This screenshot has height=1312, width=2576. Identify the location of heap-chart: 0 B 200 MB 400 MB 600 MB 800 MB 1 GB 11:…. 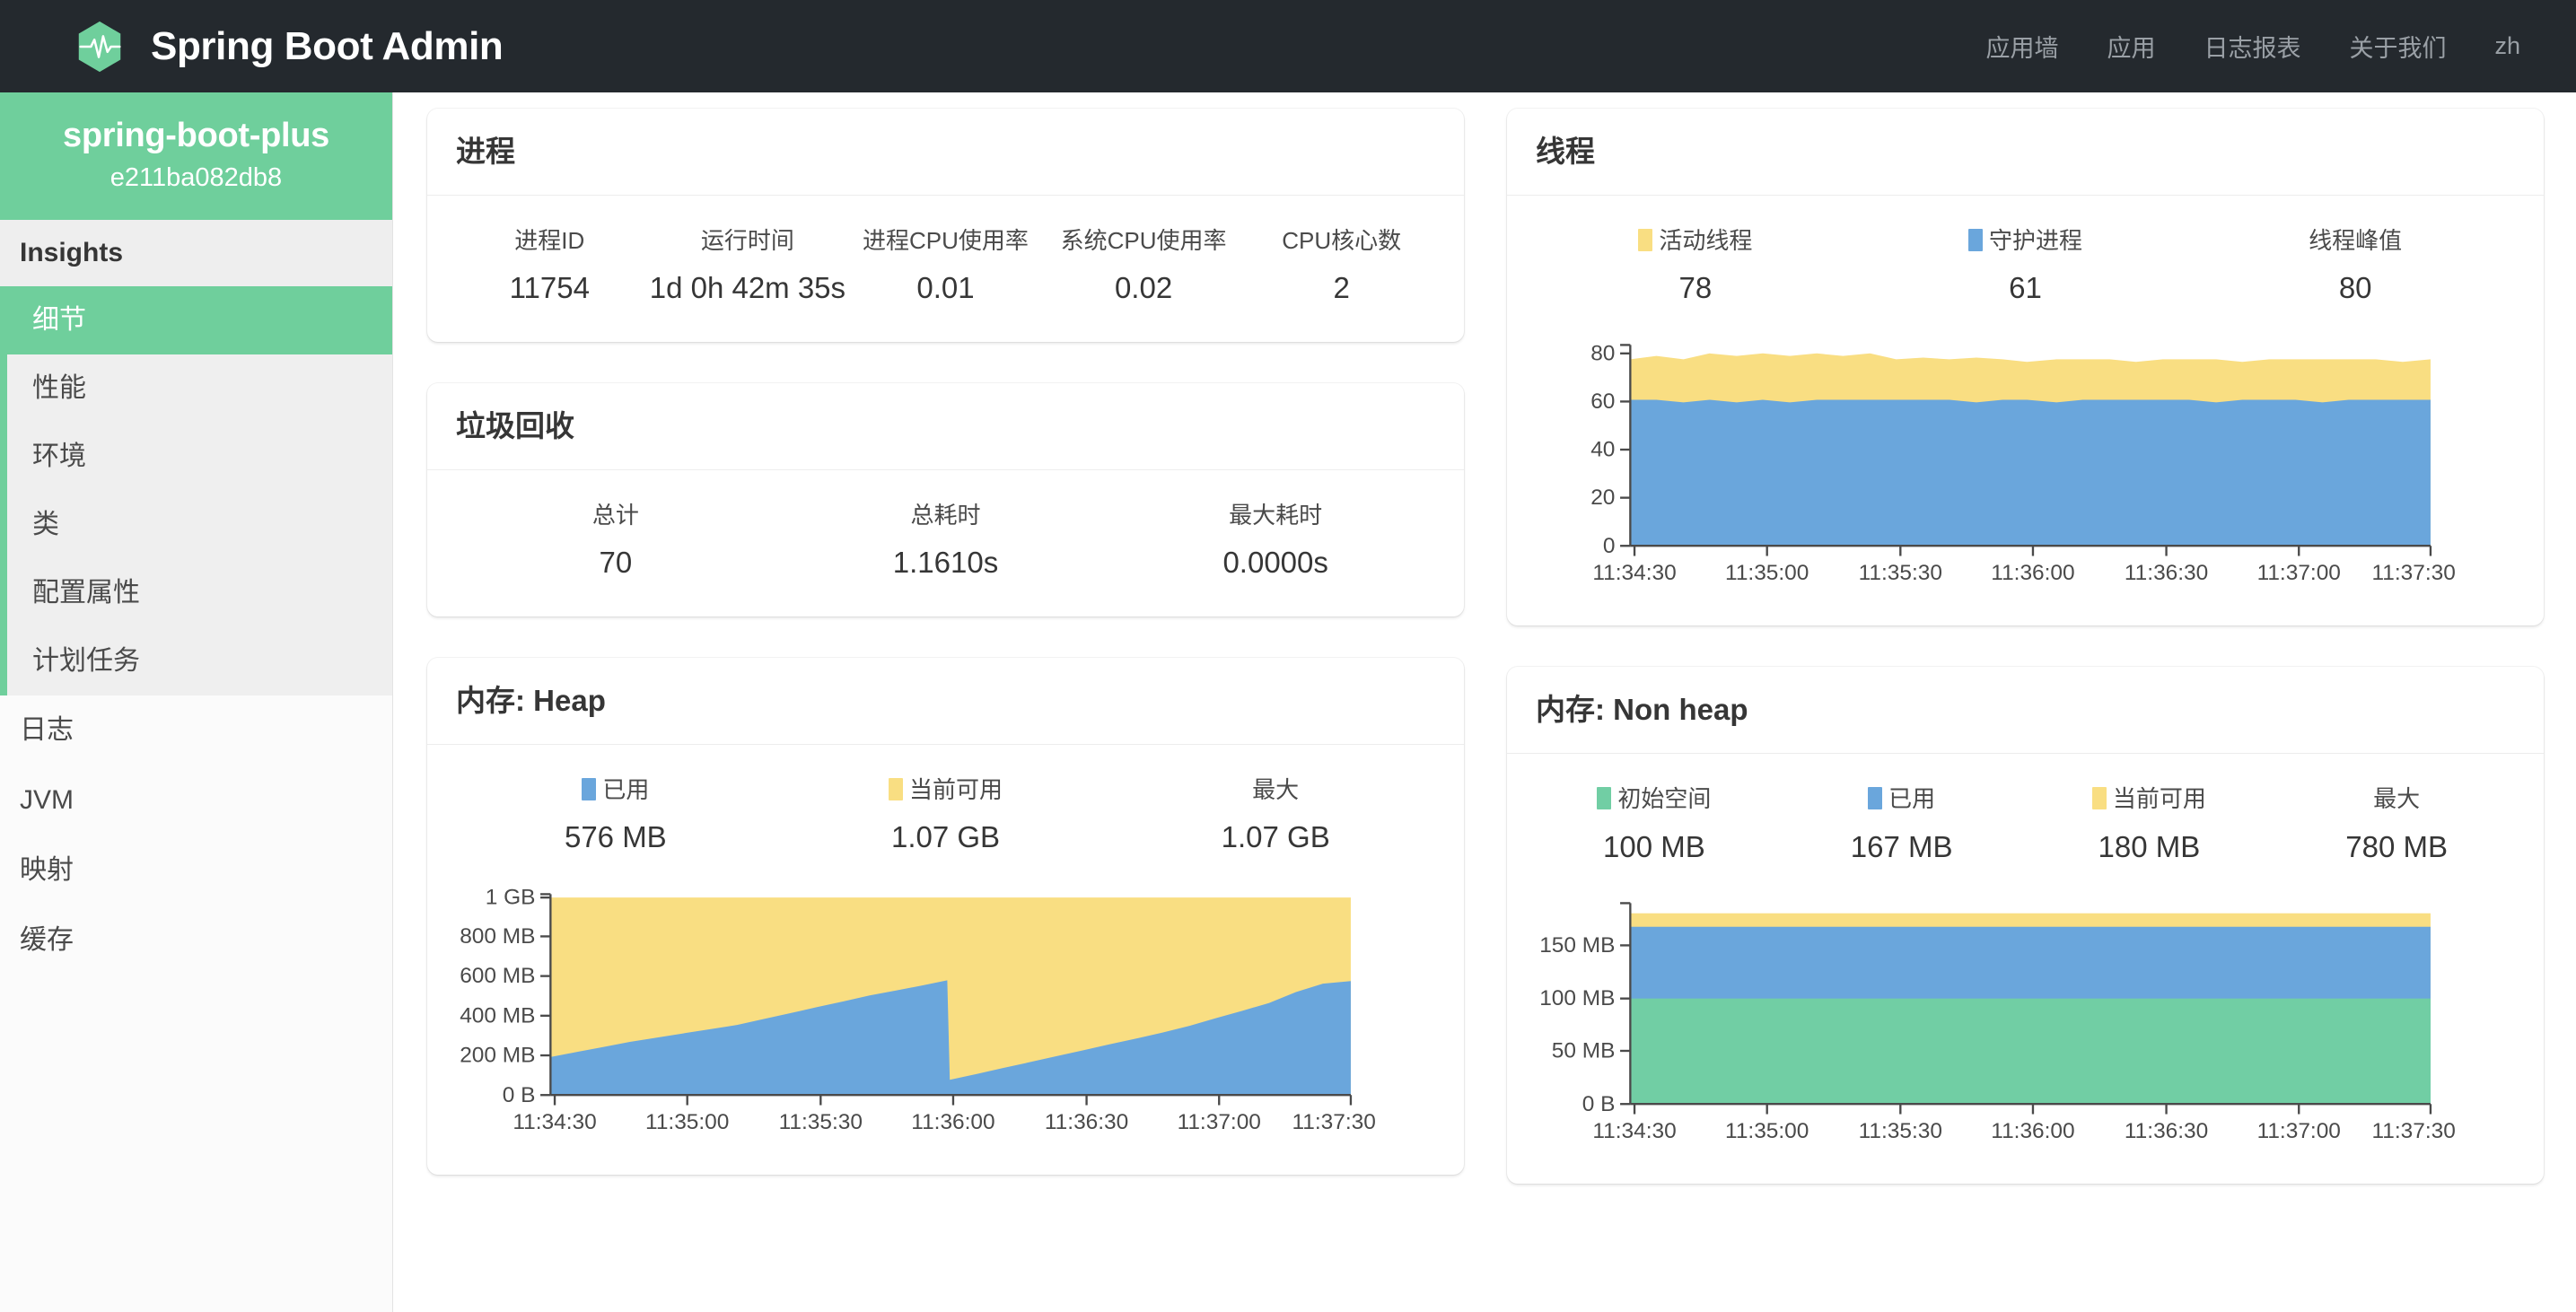
(945, 1012).